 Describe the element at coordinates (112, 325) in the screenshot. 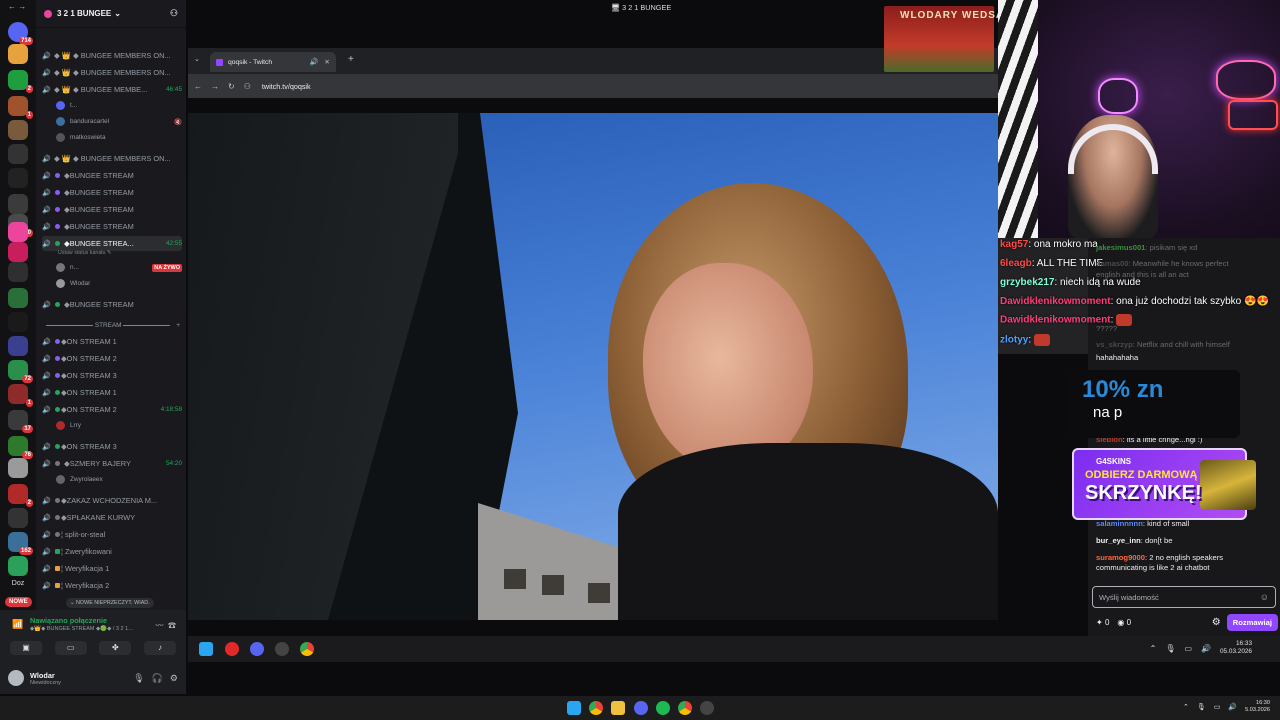

I see `category-stream: STREAM +` at that location.